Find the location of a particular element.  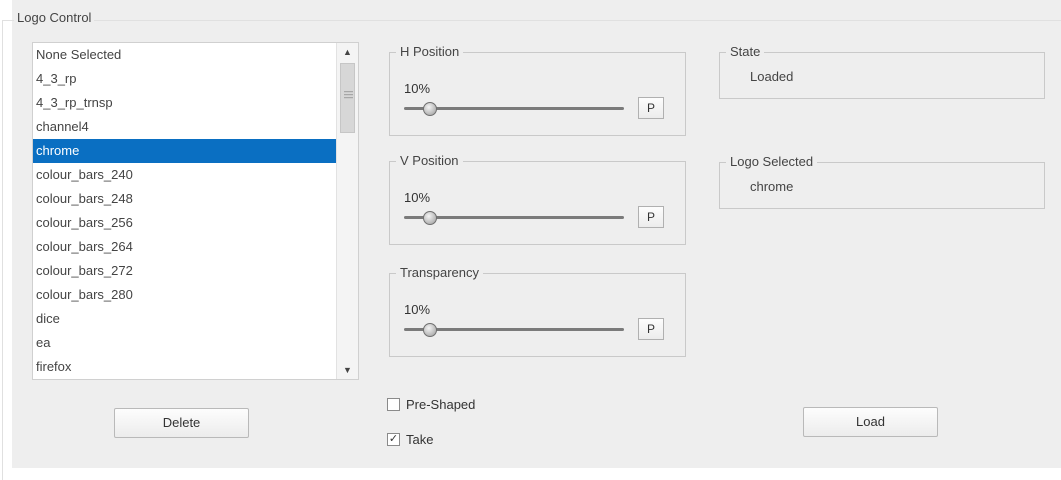

list-item: ea is located at coordinates (184, 343).